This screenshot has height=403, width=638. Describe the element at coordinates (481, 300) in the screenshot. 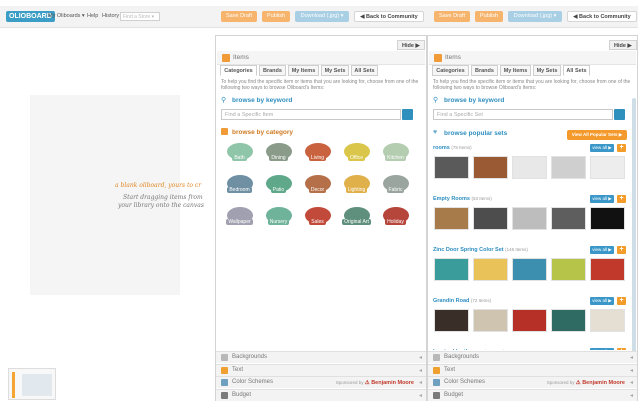

I see `set-item-count: (72 Items)` at that location.